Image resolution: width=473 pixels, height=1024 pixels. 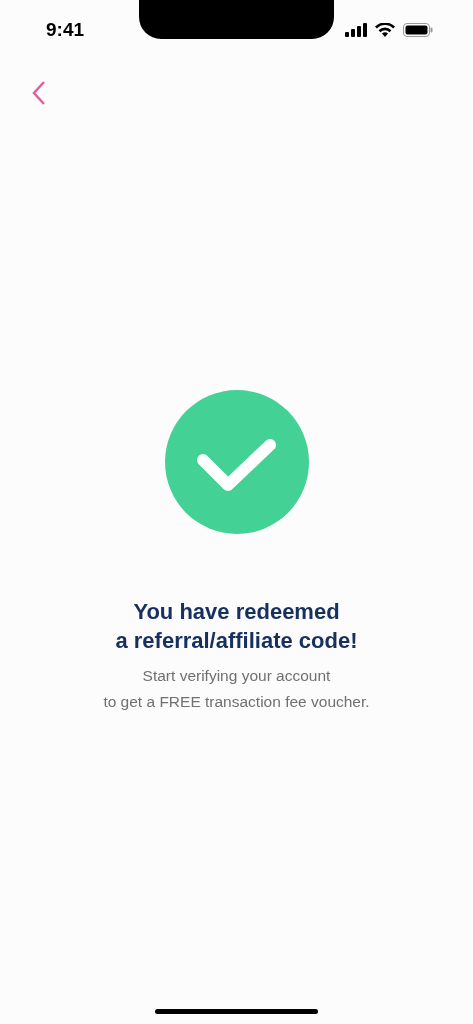 What do you see at coordinates (356, 30) in the screenshot?
I see `signal-icon` at bounding box center [356, 30].